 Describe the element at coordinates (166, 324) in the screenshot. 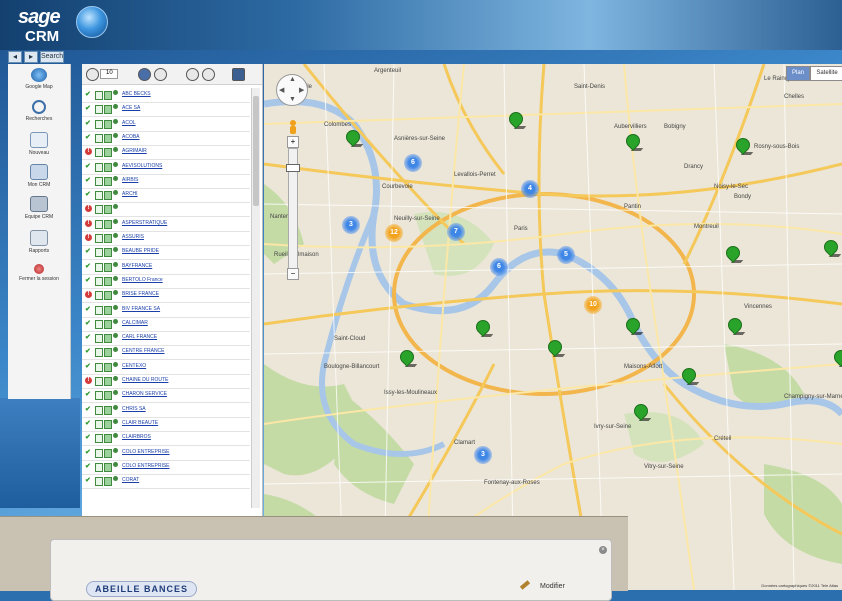

I see `list-item: ✔ CALCIMAR` at that location.